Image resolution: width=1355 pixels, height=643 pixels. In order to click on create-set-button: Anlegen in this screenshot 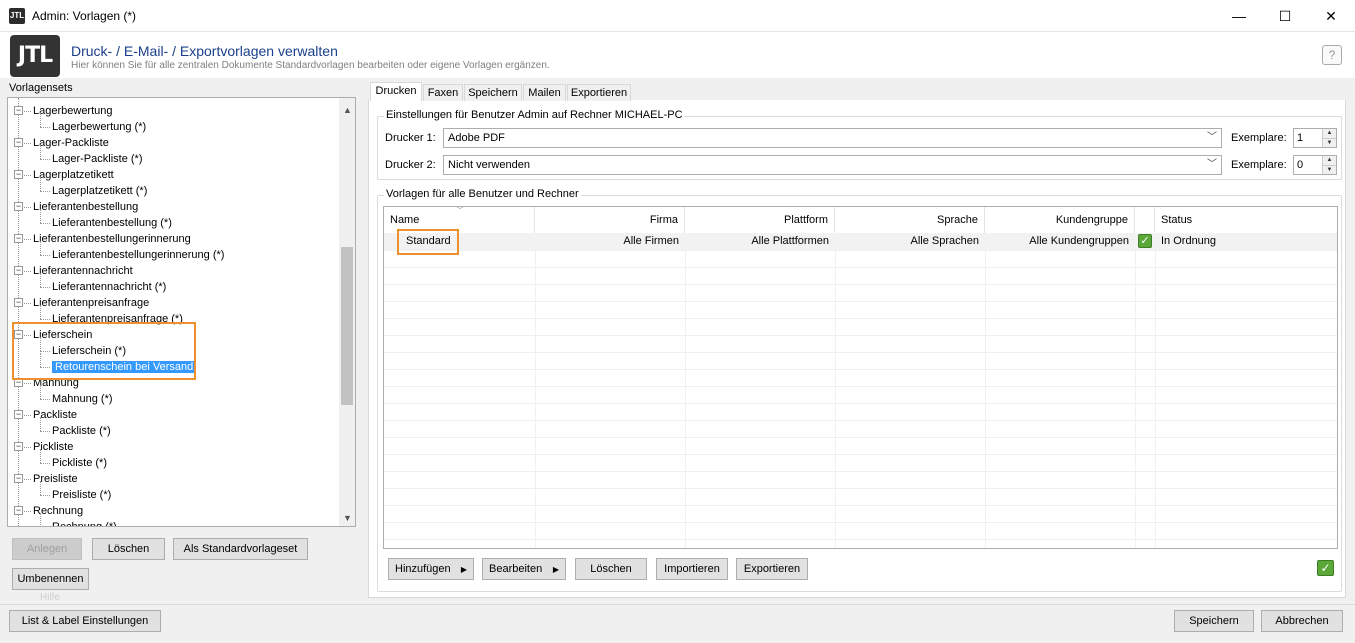, I will do `click(47, 549)`.